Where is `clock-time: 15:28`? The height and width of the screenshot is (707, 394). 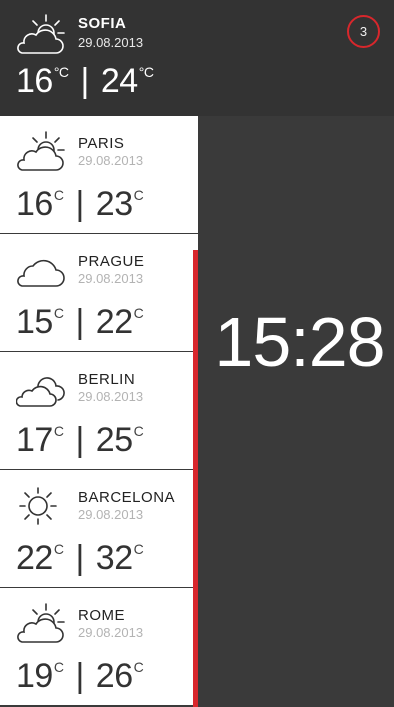 clock-time: 15:28 is located at coordinates (299, 342).